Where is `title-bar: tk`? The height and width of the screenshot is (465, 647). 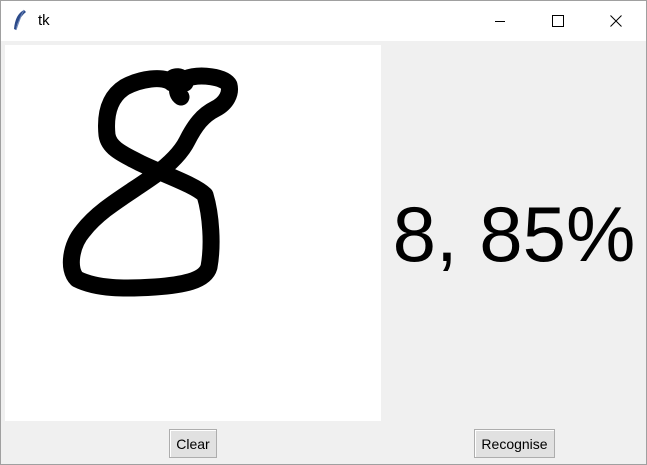
title-bar: tk is located at coordinates (323, 21).